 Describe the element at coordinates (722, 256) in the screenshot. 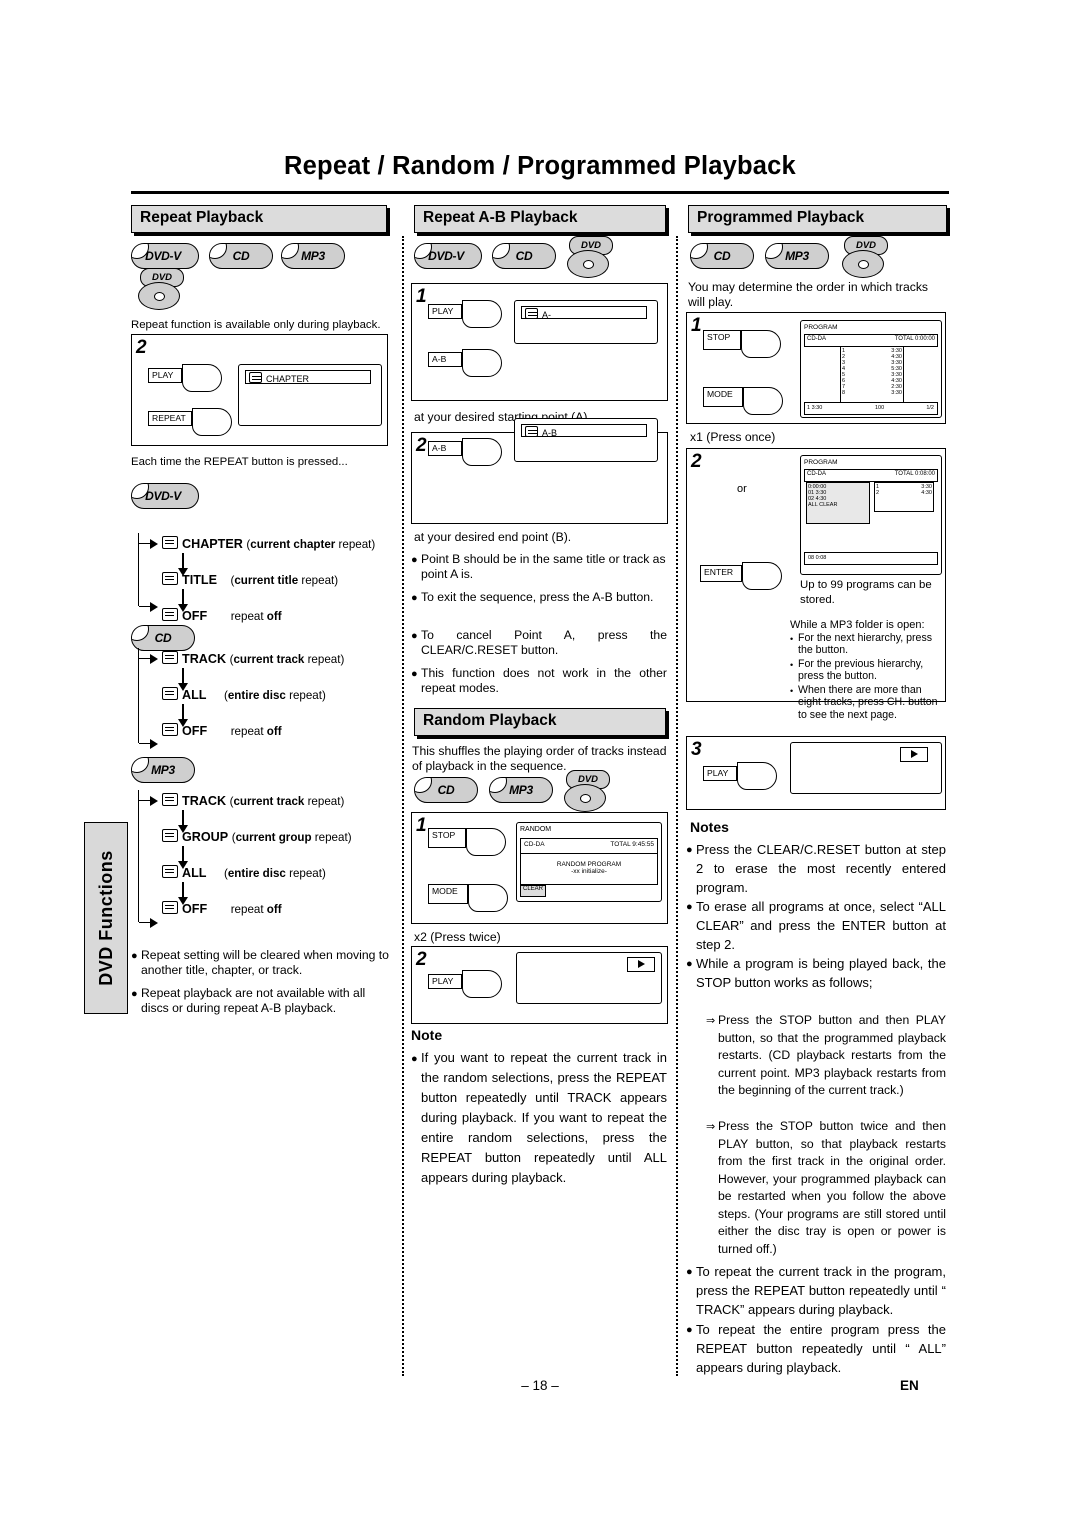

I see `prog-disc-cd: CD` at that location.